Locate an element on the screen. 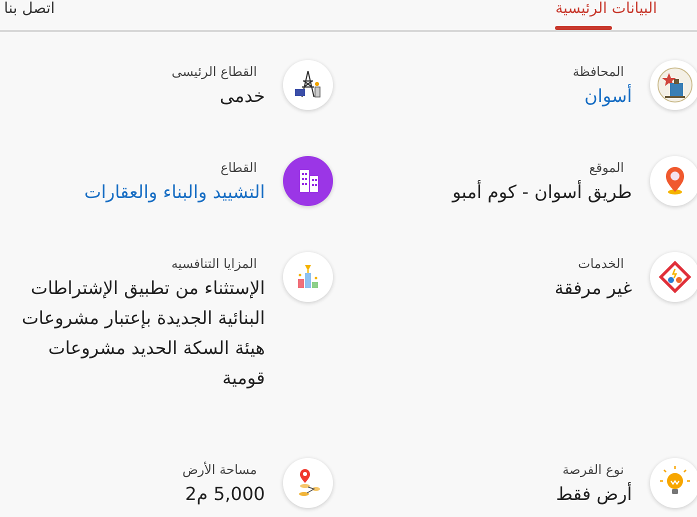 Image resolution: width=697 pixels, height=517 pixels. field-label: الخدمات is located at coordinates (601, 265).